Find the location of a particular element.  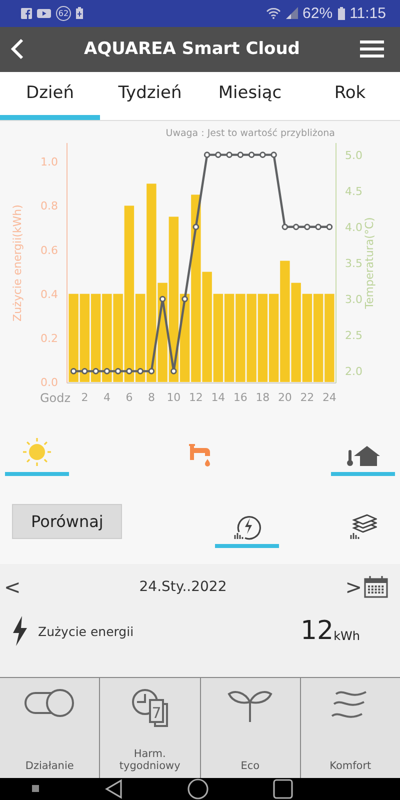

axis-tick-label: 22 is located at coordinates (307, 397).